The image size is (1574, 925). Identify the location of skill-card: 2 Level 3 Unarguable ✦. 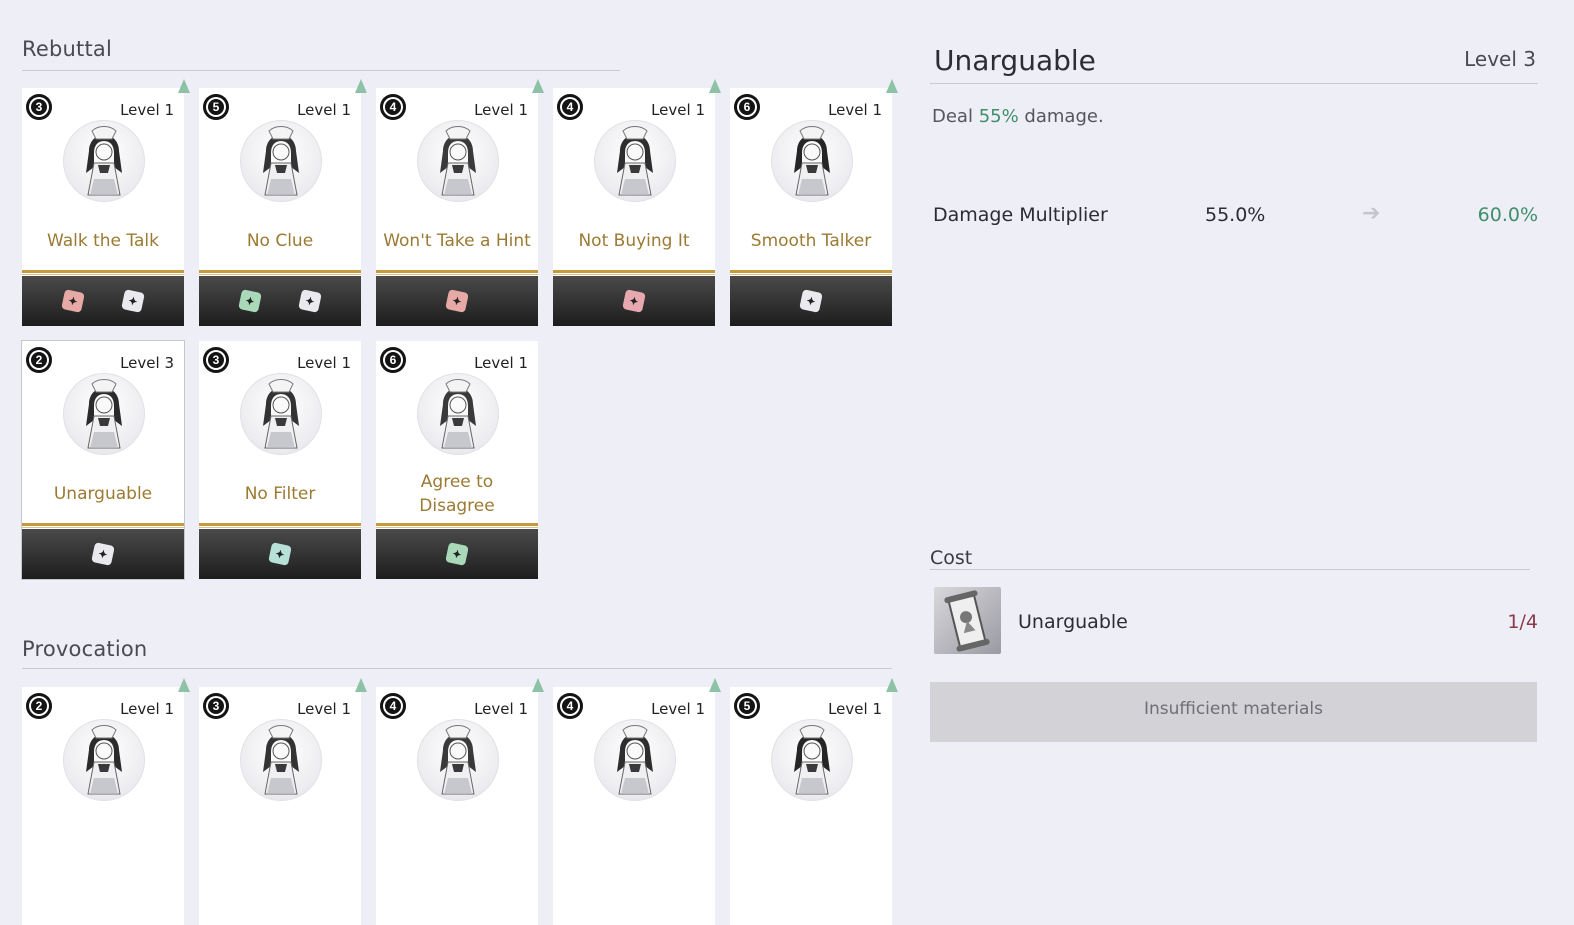
(103, 460).